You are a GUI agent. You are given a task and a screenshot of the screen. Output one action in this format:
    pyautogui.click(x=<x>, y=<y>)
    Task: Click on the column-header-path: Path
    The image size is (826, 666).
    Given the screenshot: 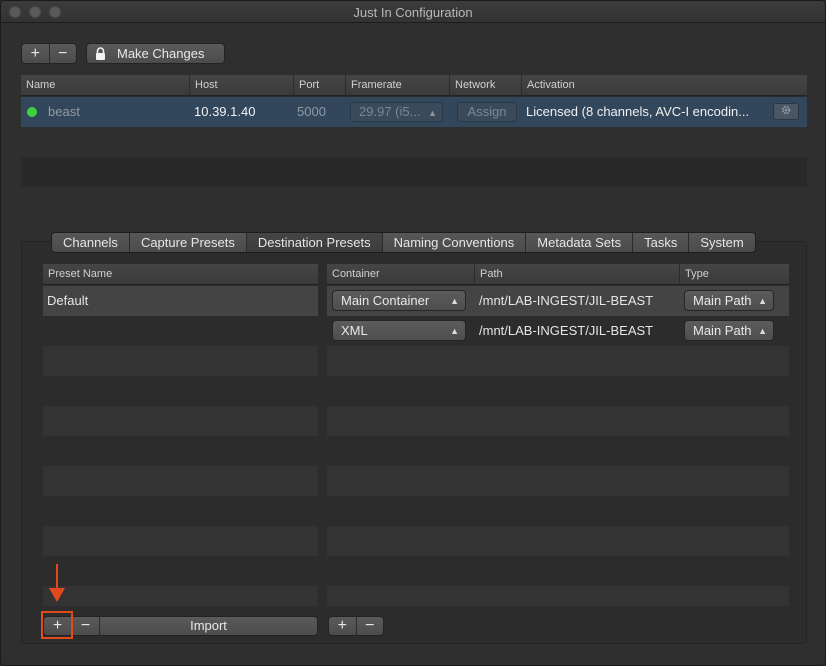 What is the action you would take?
    pyautogui.click(x=576, y=274)
    